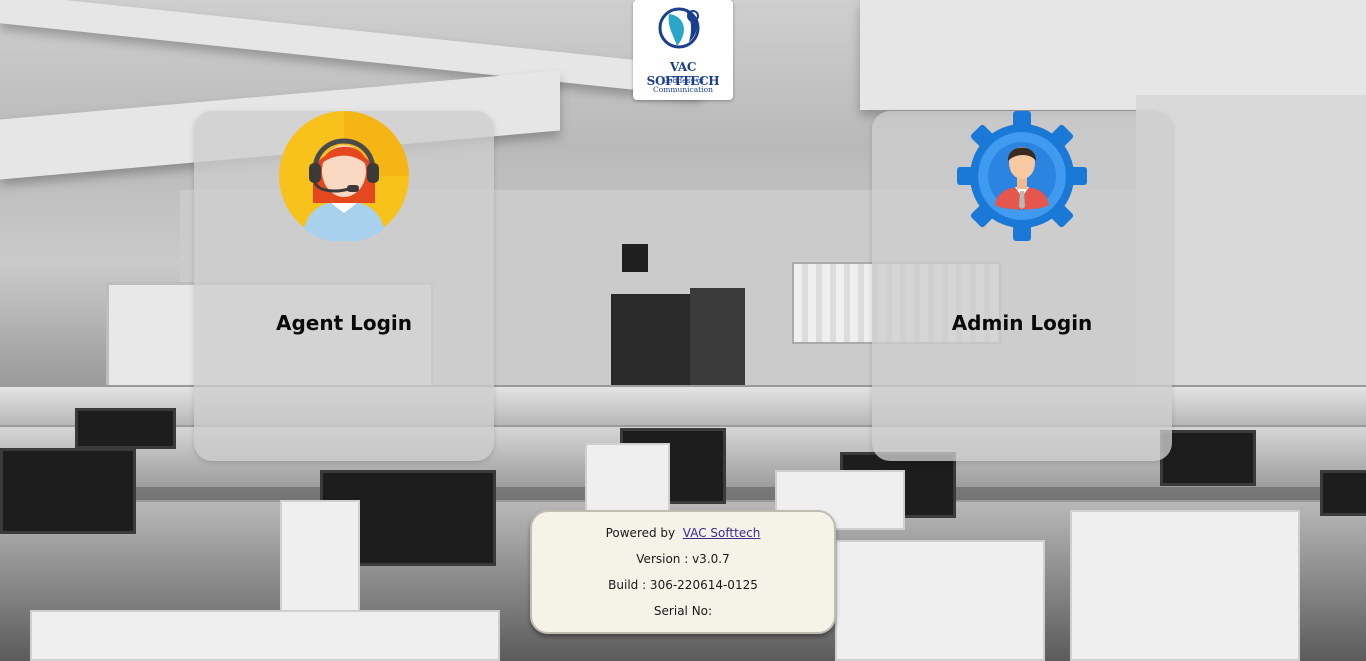  I want to click on agent-login-label: Agent Login, so click(343, 323).